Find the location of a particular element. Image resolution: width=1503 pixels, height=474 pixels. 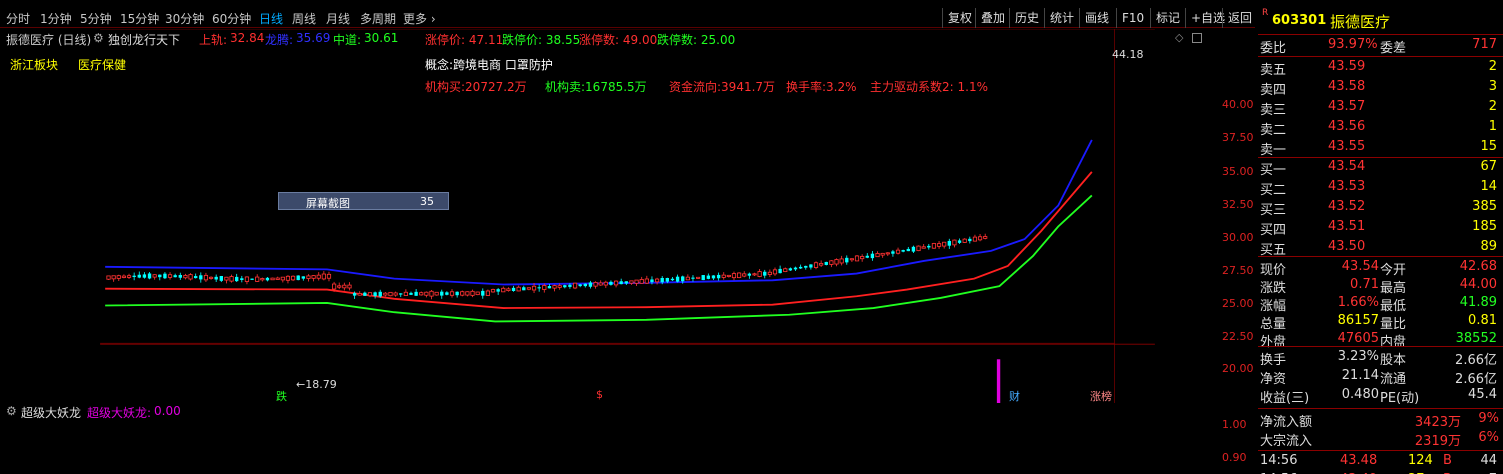

bid-row-1: 买一 43.54 67 is located at coordinates (1380, 168).